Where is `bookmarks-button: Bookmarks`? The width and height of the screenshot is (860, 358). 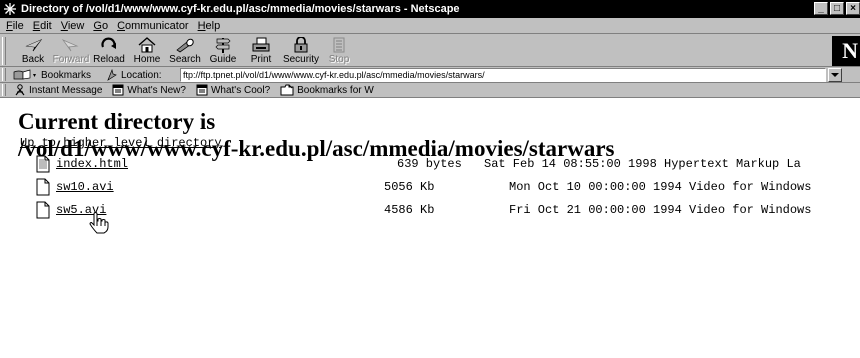
bookmarks-button: Bookmarks is located at coordinates (51, 75).